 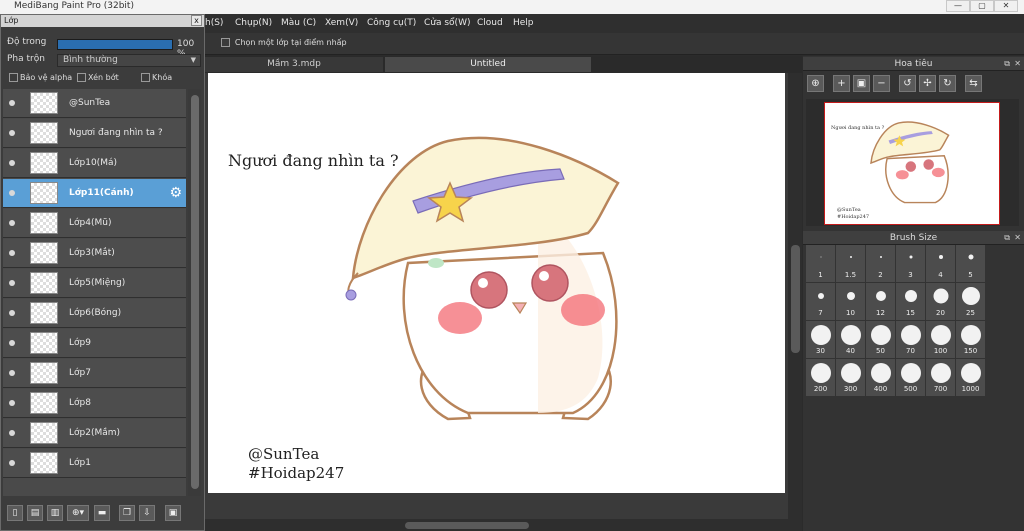 I want to click on layer-panel-close-button: x, so click(x=196, y=20).